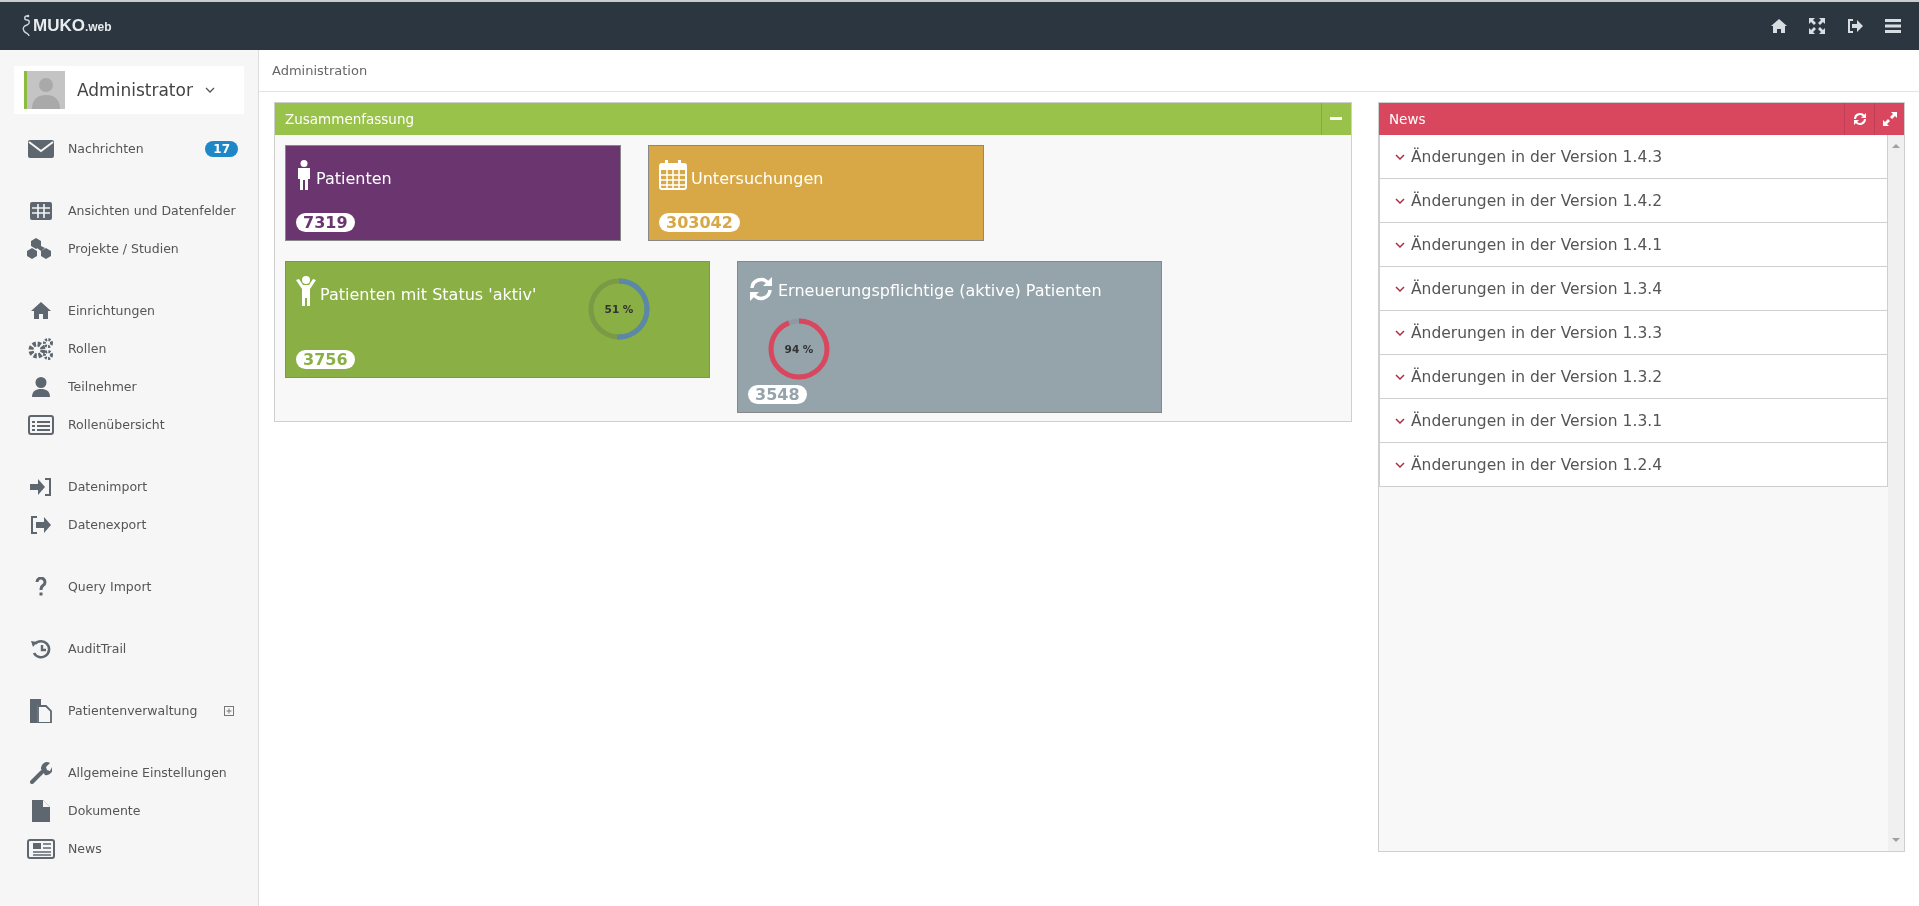 This screenshot has height=906, width=1919. Describe the element at coordinates (129, 310) in the screenshot. I see `sidebar-item: Einrichtungen` at that location.